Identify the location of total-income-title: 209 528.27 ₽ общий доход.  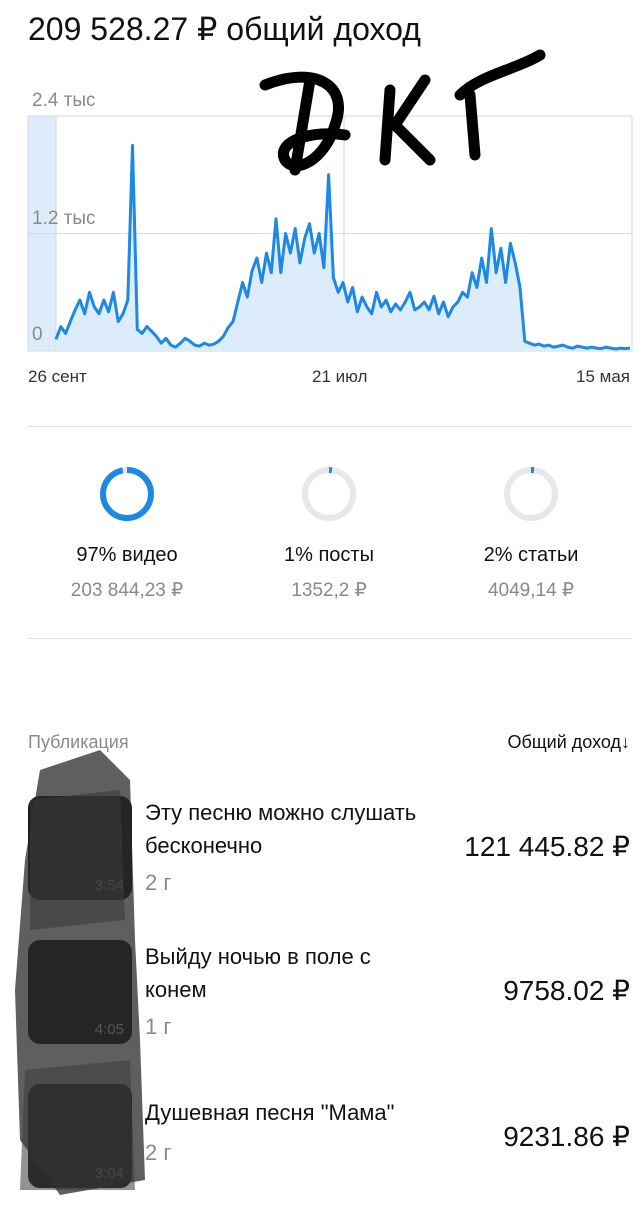
(224, 29).